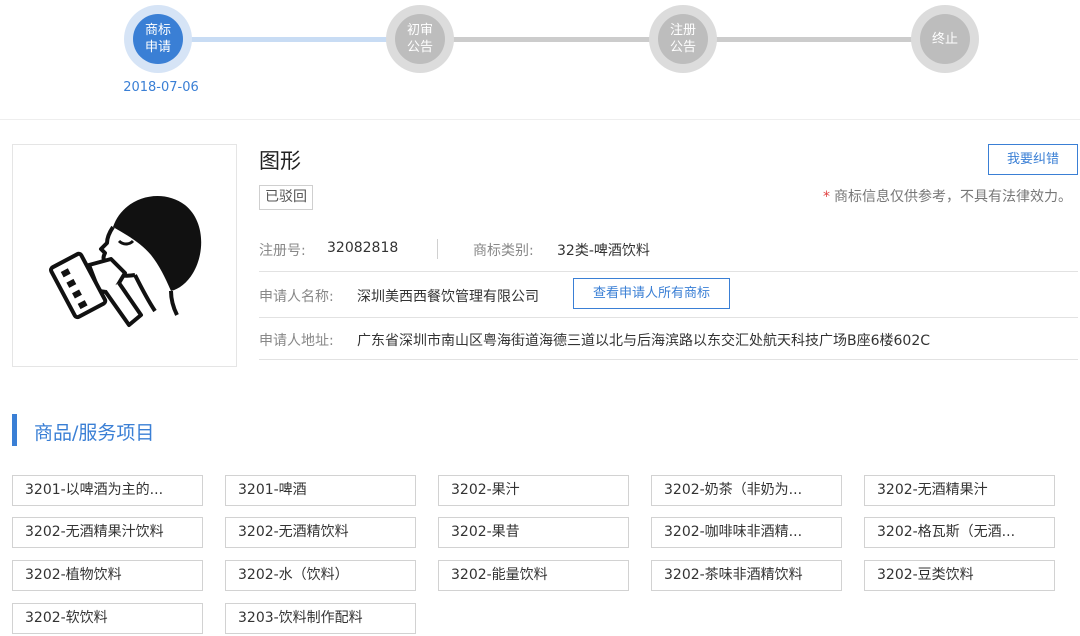  What do you see at coordinates (320, 575) in the screenshot?
I see `goods-item: 3202-水（饮料）` at bounding box center [320, 575].